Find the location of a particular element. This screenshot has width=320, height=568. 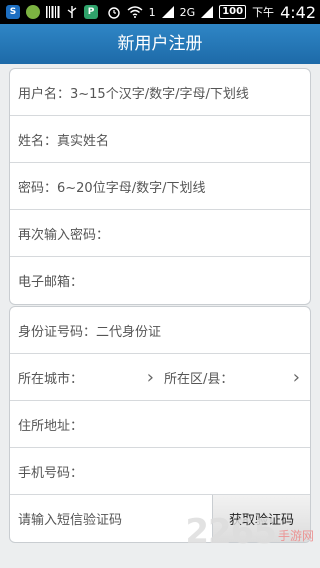

location-row: 所在城市： › 所在区/县： › is located at coordinates (160, 377).